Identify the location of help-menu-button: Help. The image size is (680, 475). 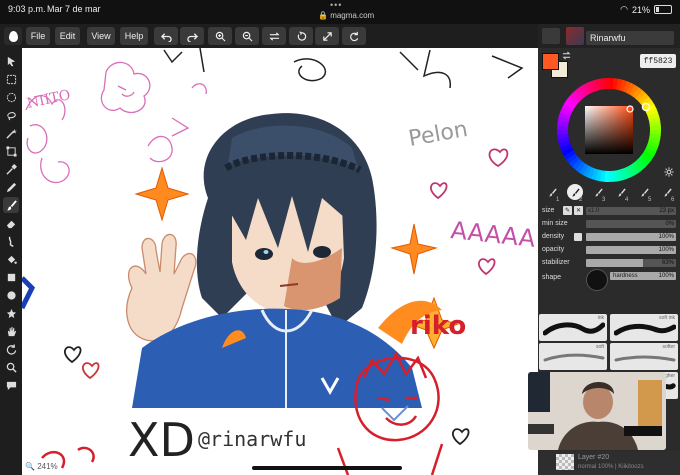
(134, 36).